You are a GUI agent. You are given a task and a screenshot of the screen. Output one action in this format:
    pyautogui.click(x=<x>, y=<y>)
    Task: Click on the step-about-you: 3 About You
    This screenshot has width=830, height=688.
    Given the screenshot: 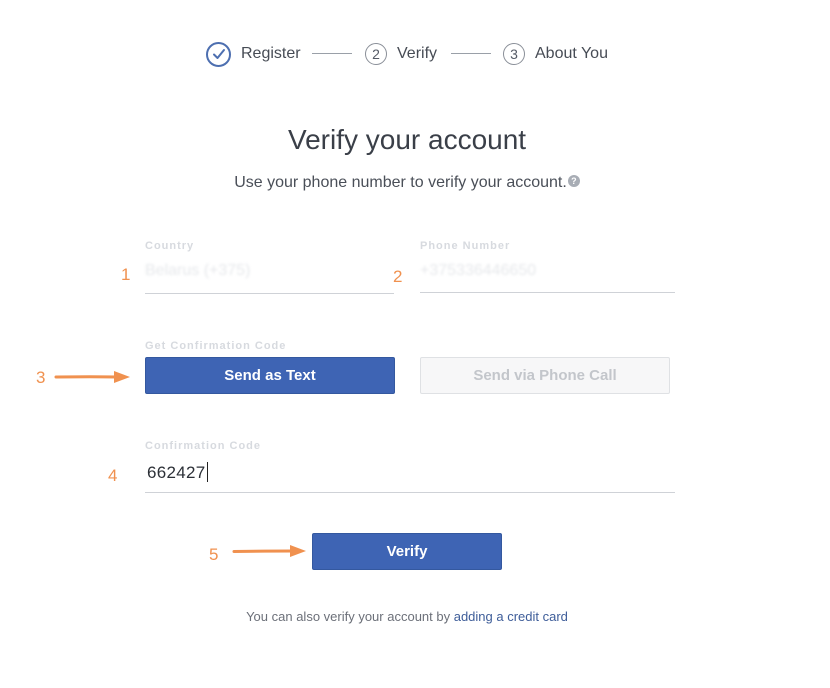 What is the action you would take?
    pyautogui.click(x=555, y=54)
    